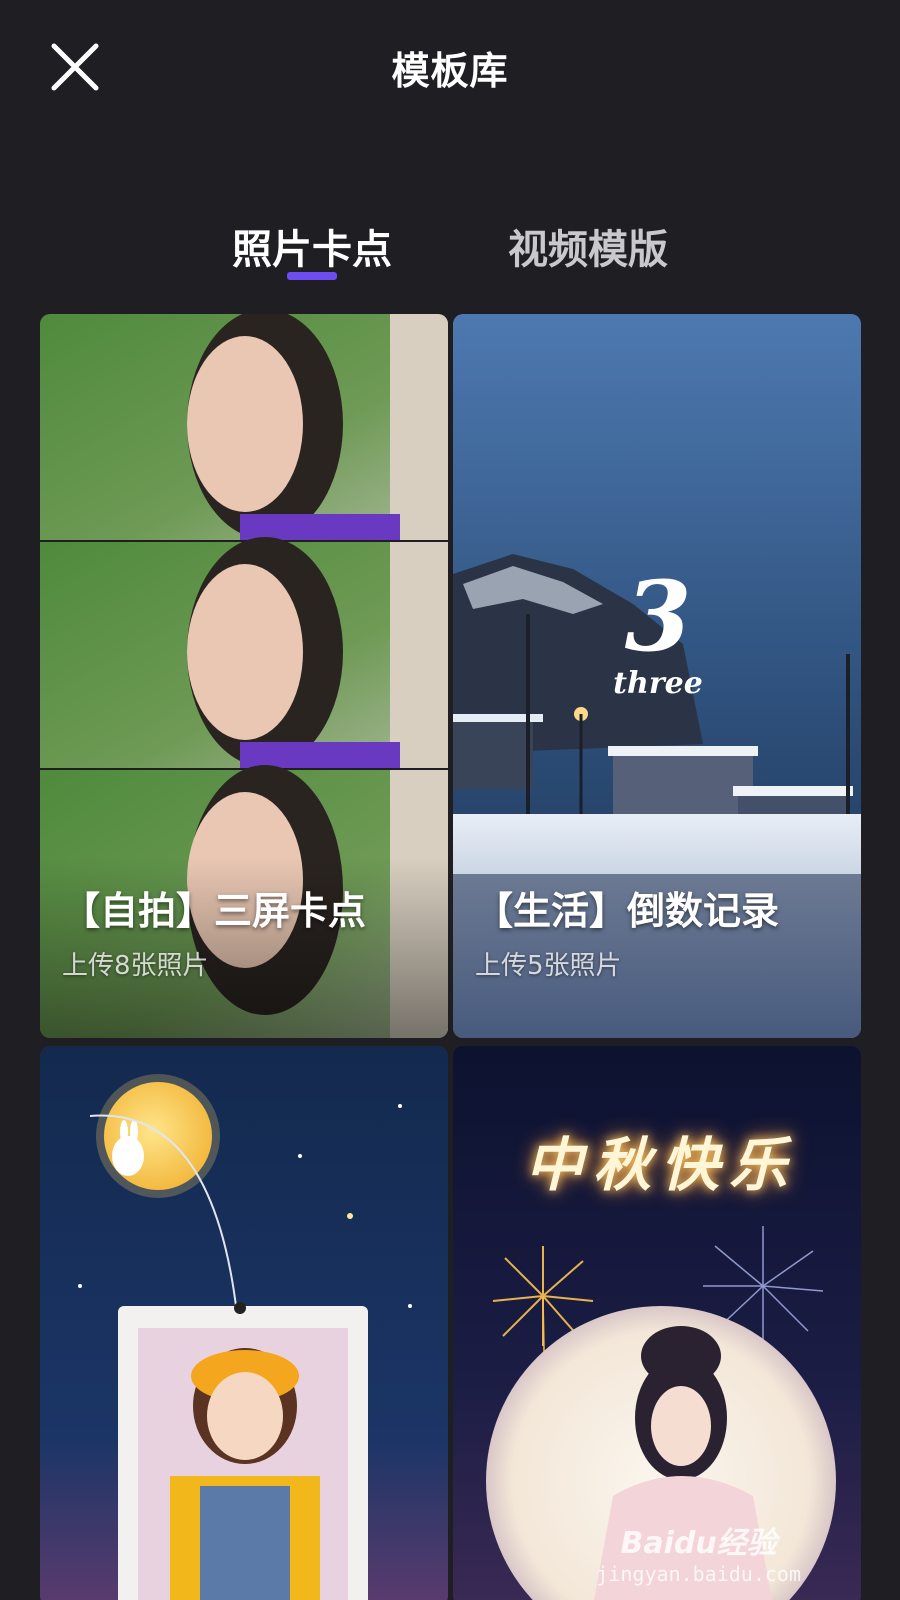 This screenshot has width=900, height=1600. What do you see at coordinates (698, 1574) in the screenshot?
I see `watermark-url: jingyan.baidu.com` at bounding box center [698, 1574].